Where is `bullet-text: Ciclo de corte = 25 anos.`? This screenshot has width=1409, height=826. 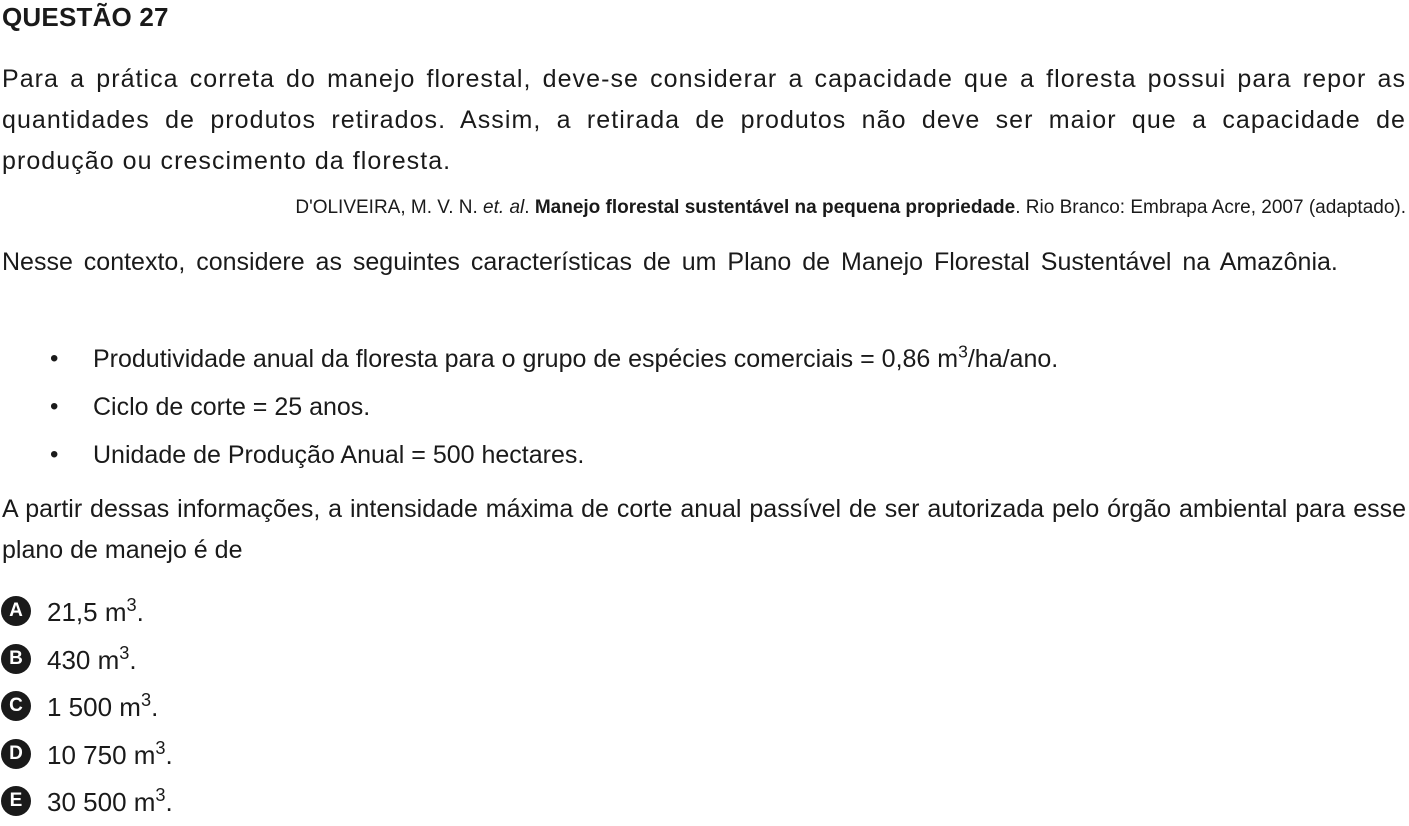 bullet-text: Ciclo de corte = 25 anos. is located at coordinates (232, 407).